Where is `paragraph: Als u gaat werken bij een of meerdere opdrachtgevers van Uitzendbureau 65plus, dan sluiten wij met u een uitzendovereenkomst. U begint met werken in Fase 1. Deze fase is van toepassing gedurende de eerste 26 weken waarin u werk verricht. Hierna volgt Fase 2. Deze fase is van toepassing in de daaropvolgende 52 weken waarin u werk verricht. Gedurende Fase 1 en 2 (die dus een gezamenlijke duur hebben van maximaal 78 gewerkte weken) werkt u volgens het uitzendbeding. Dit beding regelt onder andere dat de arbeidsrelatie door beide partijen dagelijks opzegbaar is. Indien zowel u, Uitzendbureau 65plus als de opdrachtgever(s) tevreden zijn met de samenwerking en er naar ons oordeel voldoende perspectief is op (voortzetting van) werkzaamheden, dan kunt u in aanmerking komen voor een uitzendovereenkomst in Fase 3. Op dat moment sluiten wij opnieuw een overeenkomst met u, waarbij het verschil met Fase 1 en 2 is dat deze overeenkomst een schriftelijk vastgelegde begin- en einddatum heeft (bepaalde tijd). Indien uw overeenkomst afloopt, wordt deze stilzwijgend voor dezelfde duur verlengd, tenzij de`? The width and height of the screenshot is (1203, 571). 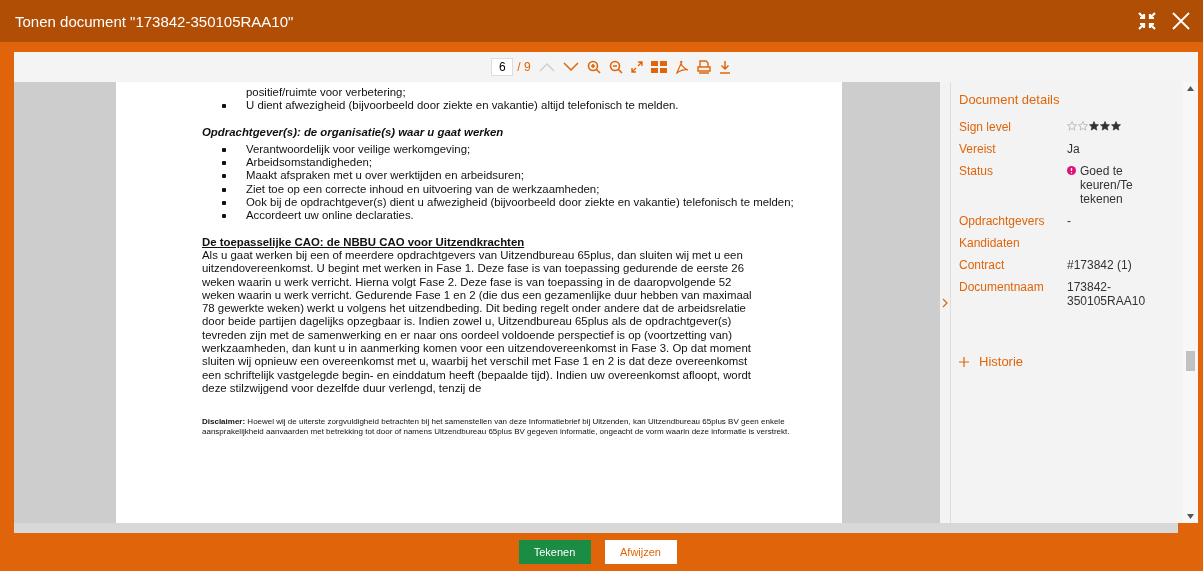 paragraph: Als u gaat werken bij een of meerdere opdrachtgevers van Uitzendbureau 65plus, dan sluiten wij met u een uitzendovereenkomst. U begint met werken in Fase 1. Deze fase is van toepassing gedurende de eerste 26 weken waarin u werk verricht. Hierna volgt Fase 2. Deze fase is van toepassing in de daaropvolgende 52 weken waarin u werk verricht. Gedurende Fase 1 en 2 (die dus een gezamenlijke duur hebben van maximaal 78 gewerkte weken) werkt u volgens het uitzendbeding. Dit beding regelt onder andere dat de arbeidsrelatie door beide partijen dagelijks opzegbaar is. Indien zowel u, Uitzendbureau 65plus als de opdrachtgever(s) tevreden zijn met de samenwerking en er naar ons oordeel voldoende perspectief is op (voortzetting van) werkzaamheden, dan kunt u in aanmerking komen voor een uitzendovereenkomst in Fase 3. Op dat moment sluiten wij opnieuw een overeenkomst met u, waarbij het verschil met Fase 1 en 2 is dat deze overeenkomst een schriftelijk vastgelegde begin- en einddatum heeft (bepaalde tijd). Indien uw overeenkomst afloopt, wordt deze stilzwijgend voor dezelfde duur verlengd, tenzij de is located at coordinates (477, 322).